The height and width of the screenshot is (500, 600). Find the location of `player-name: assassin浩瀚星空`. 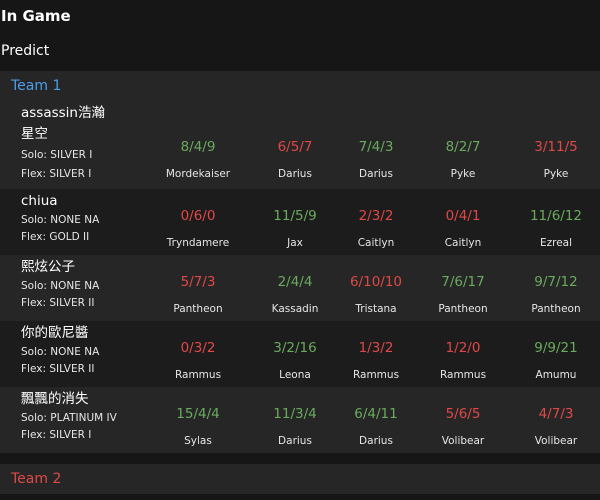

player-name: assassin浩瀚星空 is located at coordinates (63, 123).